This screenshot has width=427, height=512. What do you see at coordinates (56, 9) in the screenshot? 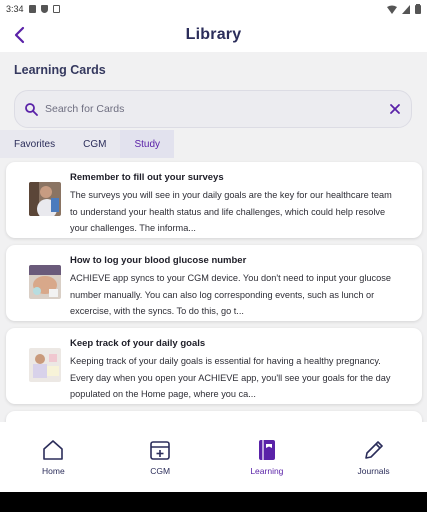
I see `app-notification-icon` at bounding box center [56, 9].